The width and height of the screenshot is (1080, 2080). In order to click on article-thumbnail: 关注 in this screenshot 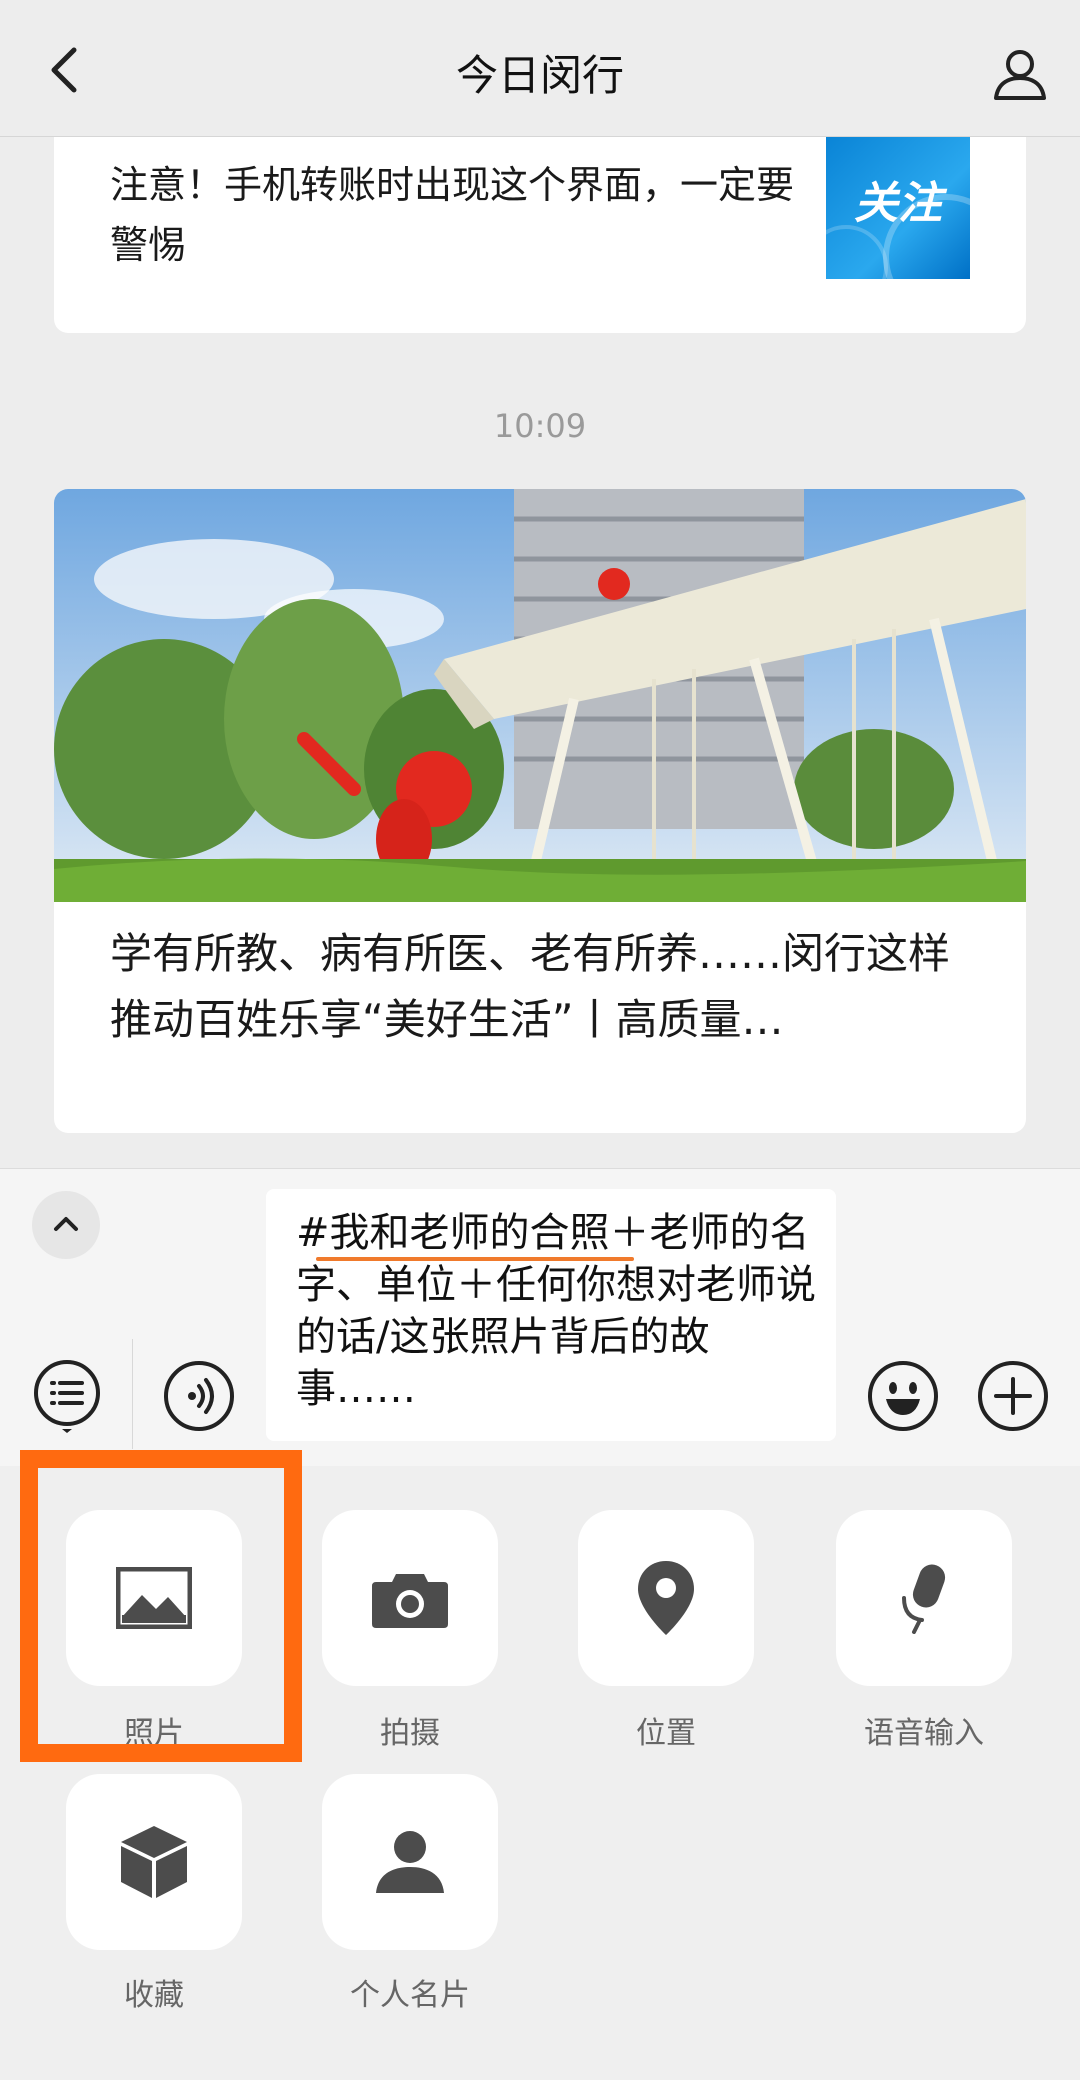, I will do `click(898, 208)`.